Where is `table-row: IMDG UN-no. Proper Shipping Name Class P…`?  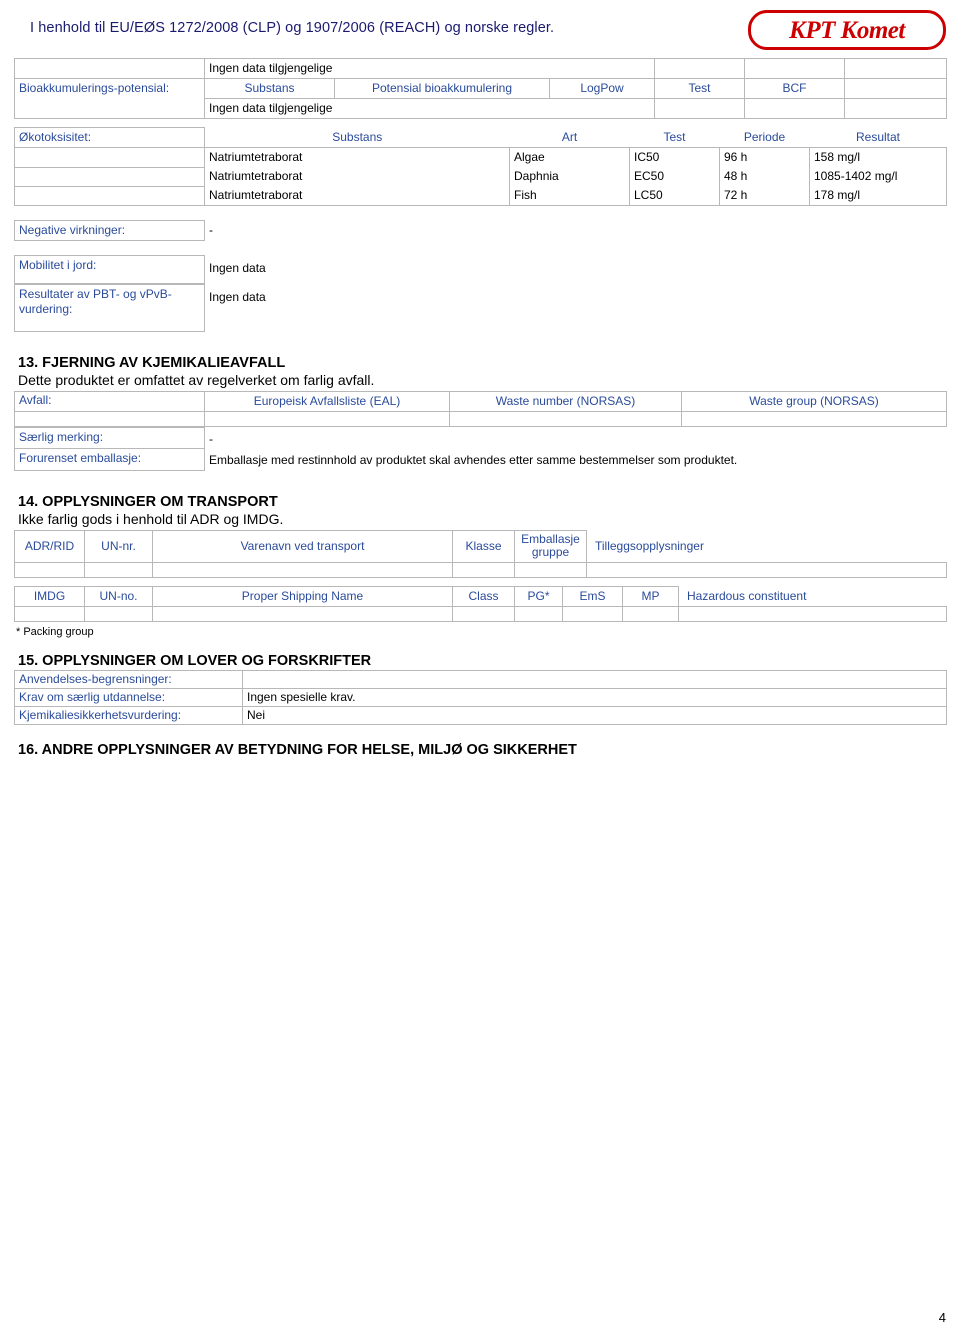
table-row: IMDG UN-no. Proper Shipping Name Class P… is located at coordinates (480, 597).